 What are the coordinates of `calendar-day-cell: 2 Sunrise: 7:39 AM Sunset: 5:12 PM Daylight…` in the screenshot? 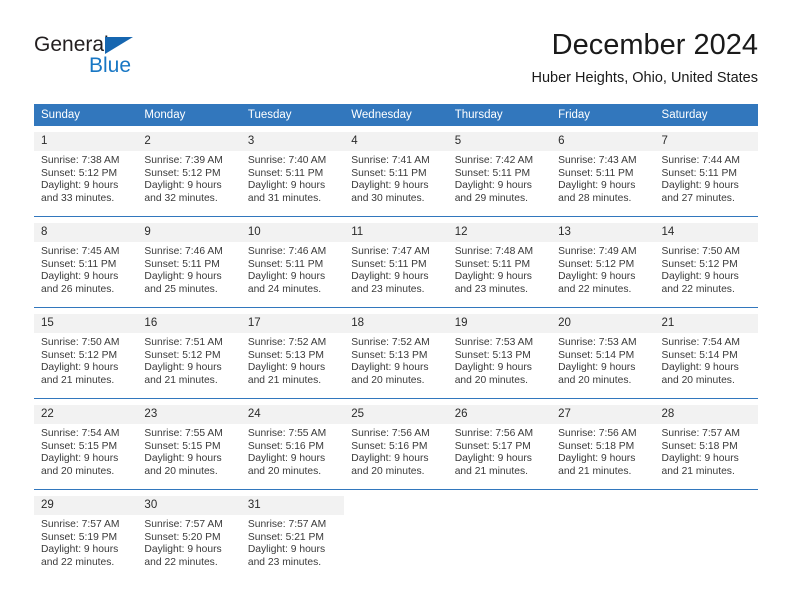 It's located at (189, 171).